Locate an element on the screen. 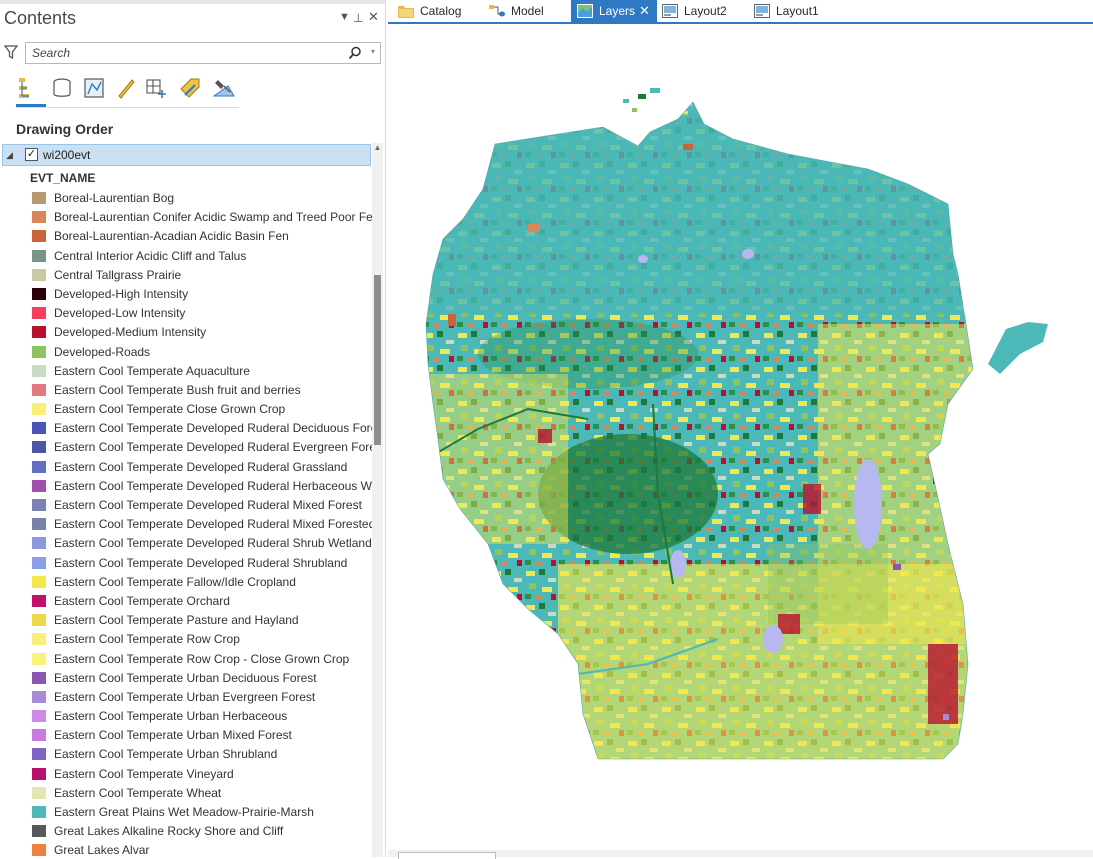 This screenshot has height=859, width=1093. list-by-source-icon is located at coordinates (62, 88).